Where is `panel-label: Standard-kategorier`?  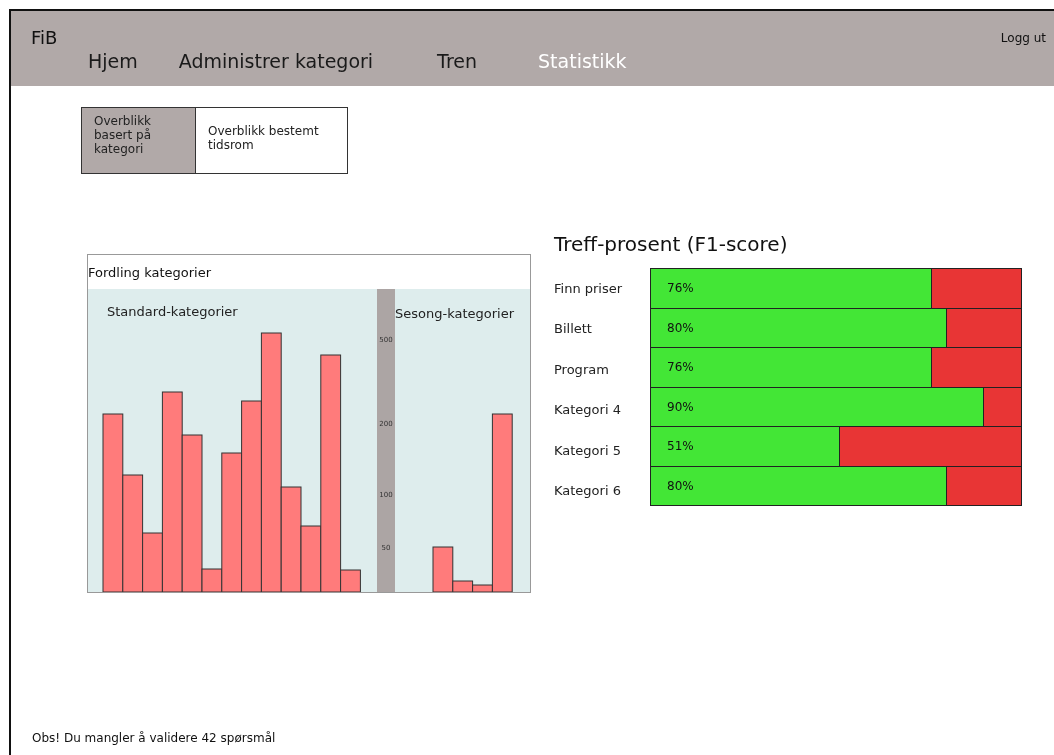
panel-label: Standard-kategorier is located at coordinates (172, 311).